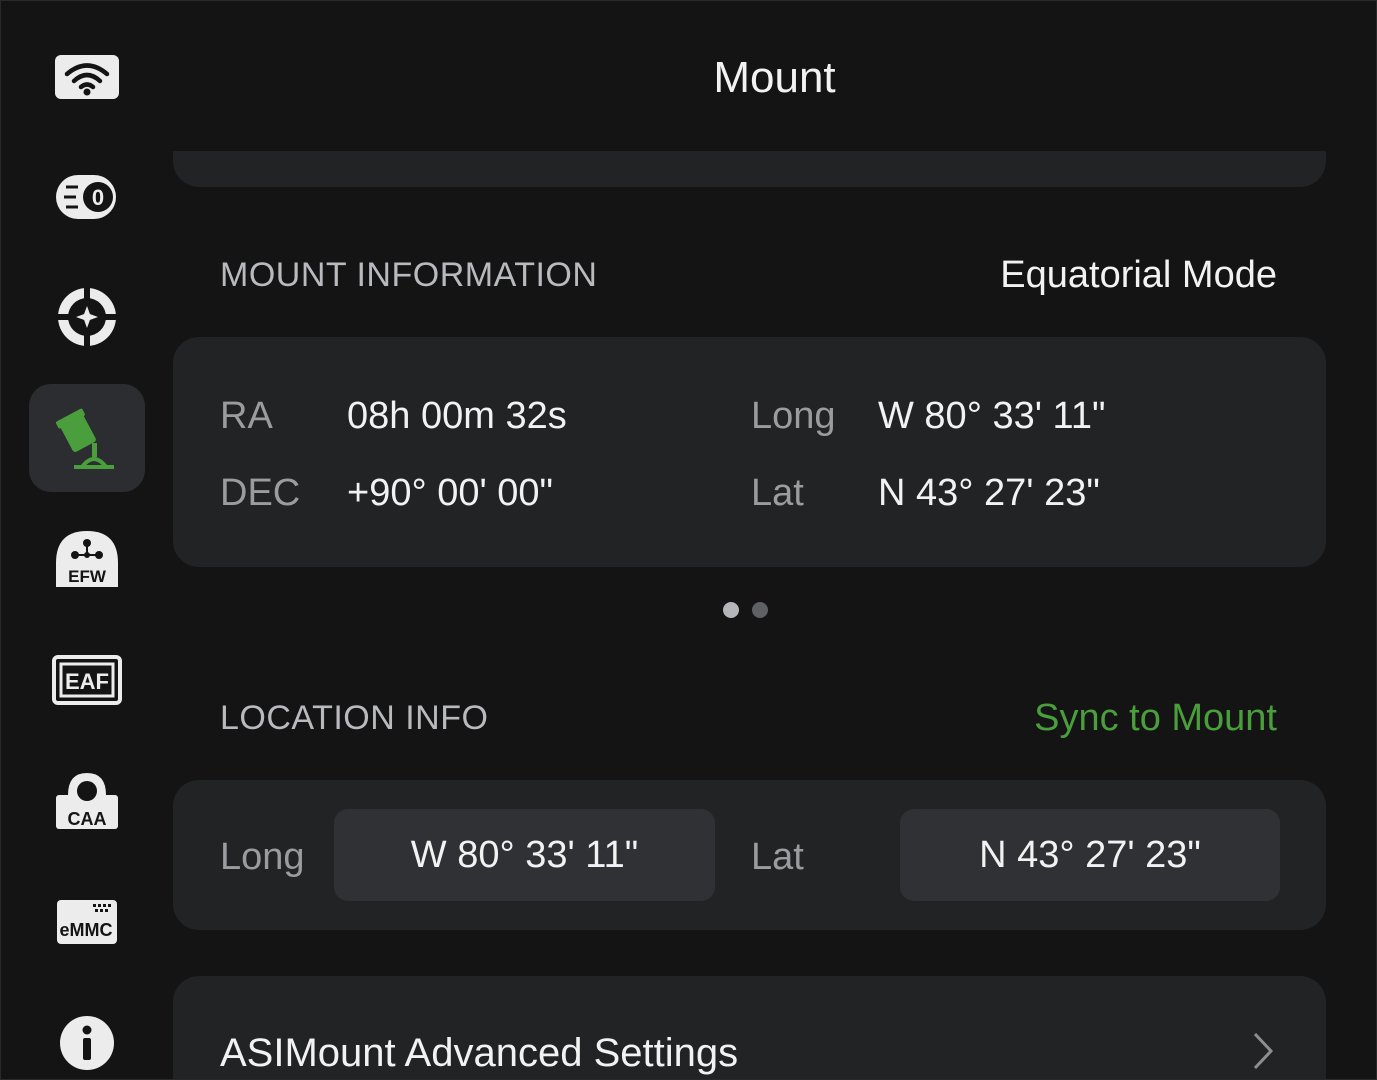  I want to click on mount-info-section-label: MOUNT INFORMATION, so click(409, 275).